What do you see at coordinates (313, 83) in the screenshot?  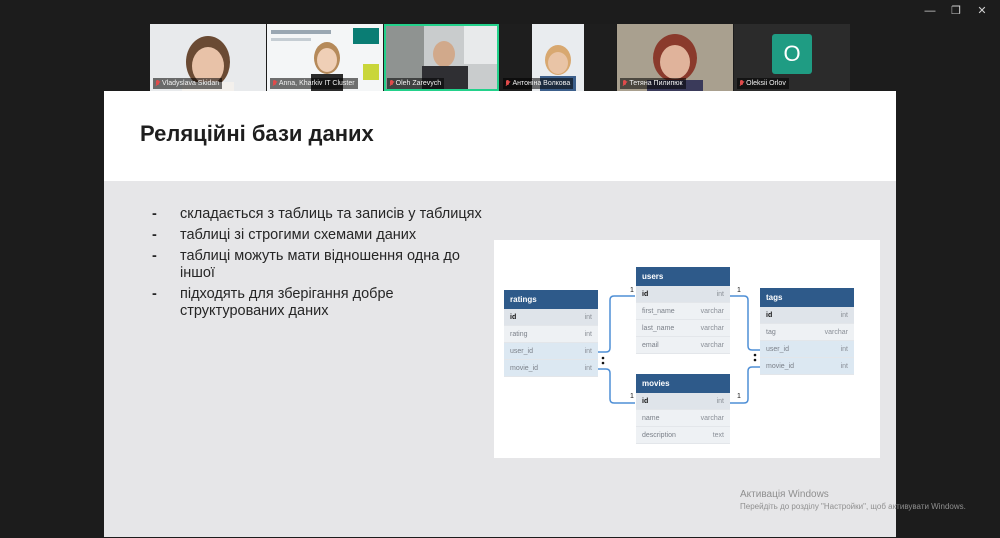 I see `participant-name: Anna, Kharkiv IT Cluster` at bounding box center [313, 83].